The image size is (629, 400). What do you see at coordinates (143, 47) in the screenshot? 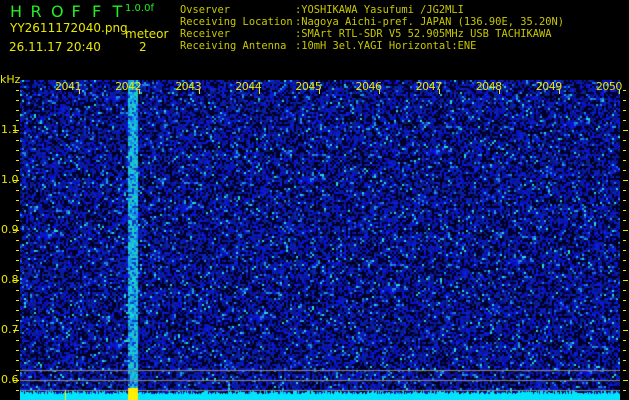
I see `meteor-count: 2` at bounding box center [143, 47].